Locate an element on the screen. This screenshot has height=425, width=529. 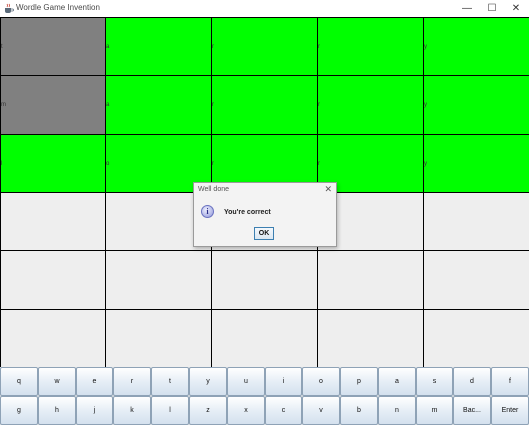
on-screen-keyboard: q w e r t y u i o p a s d f g h j k l z x c v b n m Bac... Enter is located at coordinates (264, 396).